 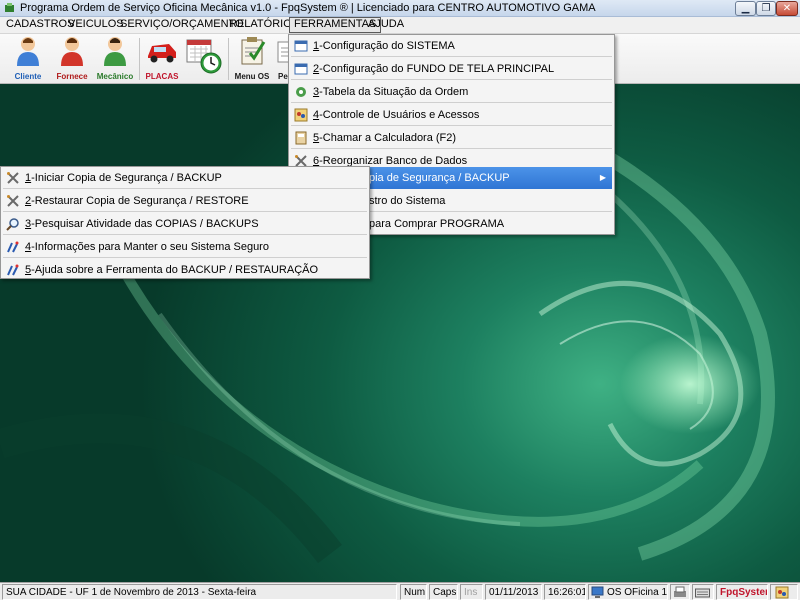 I want to click on minimize-button: ▁, so click(x=745, y=8).